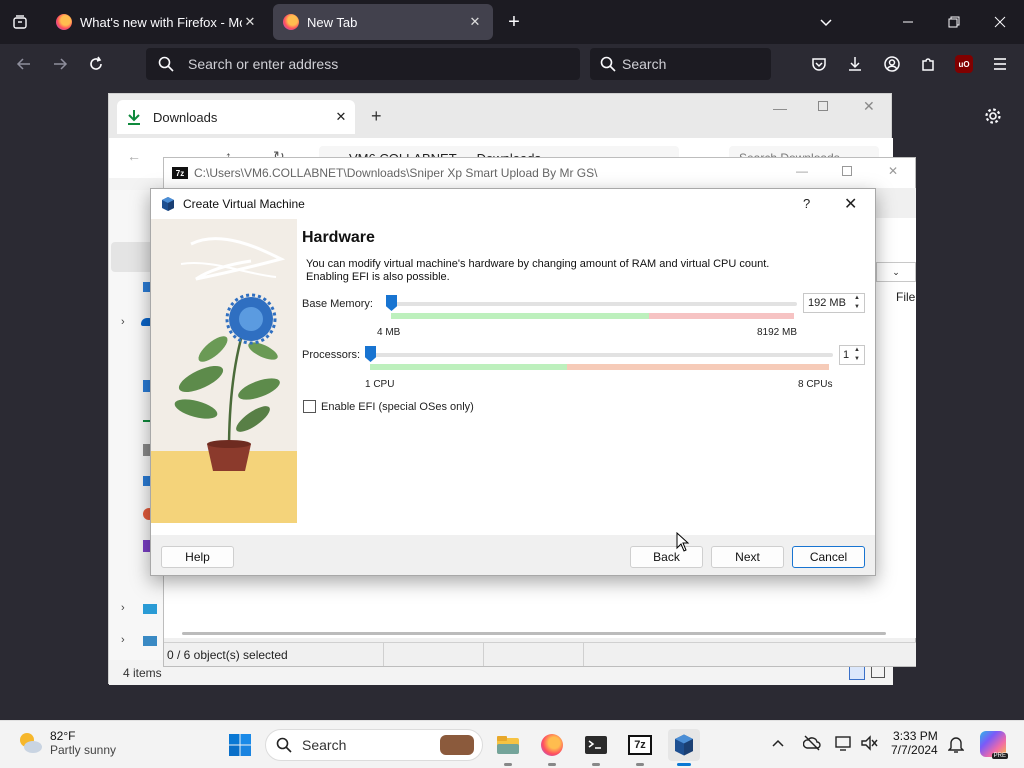 Image resolution: width=1024 pixels, height=768 pixels. What do you see at coordinates (608, 64) in the screenshot?
I see `search-icon` at bounding box center [608, 64].